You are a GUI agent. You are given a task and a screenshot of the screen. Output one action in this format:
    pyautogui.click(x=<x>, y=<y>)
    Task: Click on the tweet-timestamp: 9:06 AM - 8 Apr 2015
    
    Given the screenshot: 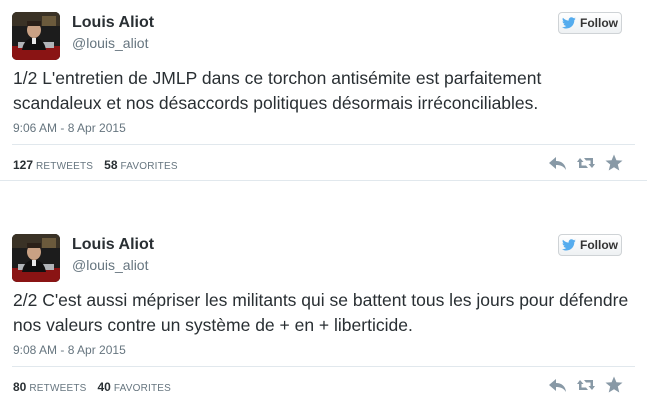 What is the action you would take?
    pyautogui.click(x=69, y=128)
    